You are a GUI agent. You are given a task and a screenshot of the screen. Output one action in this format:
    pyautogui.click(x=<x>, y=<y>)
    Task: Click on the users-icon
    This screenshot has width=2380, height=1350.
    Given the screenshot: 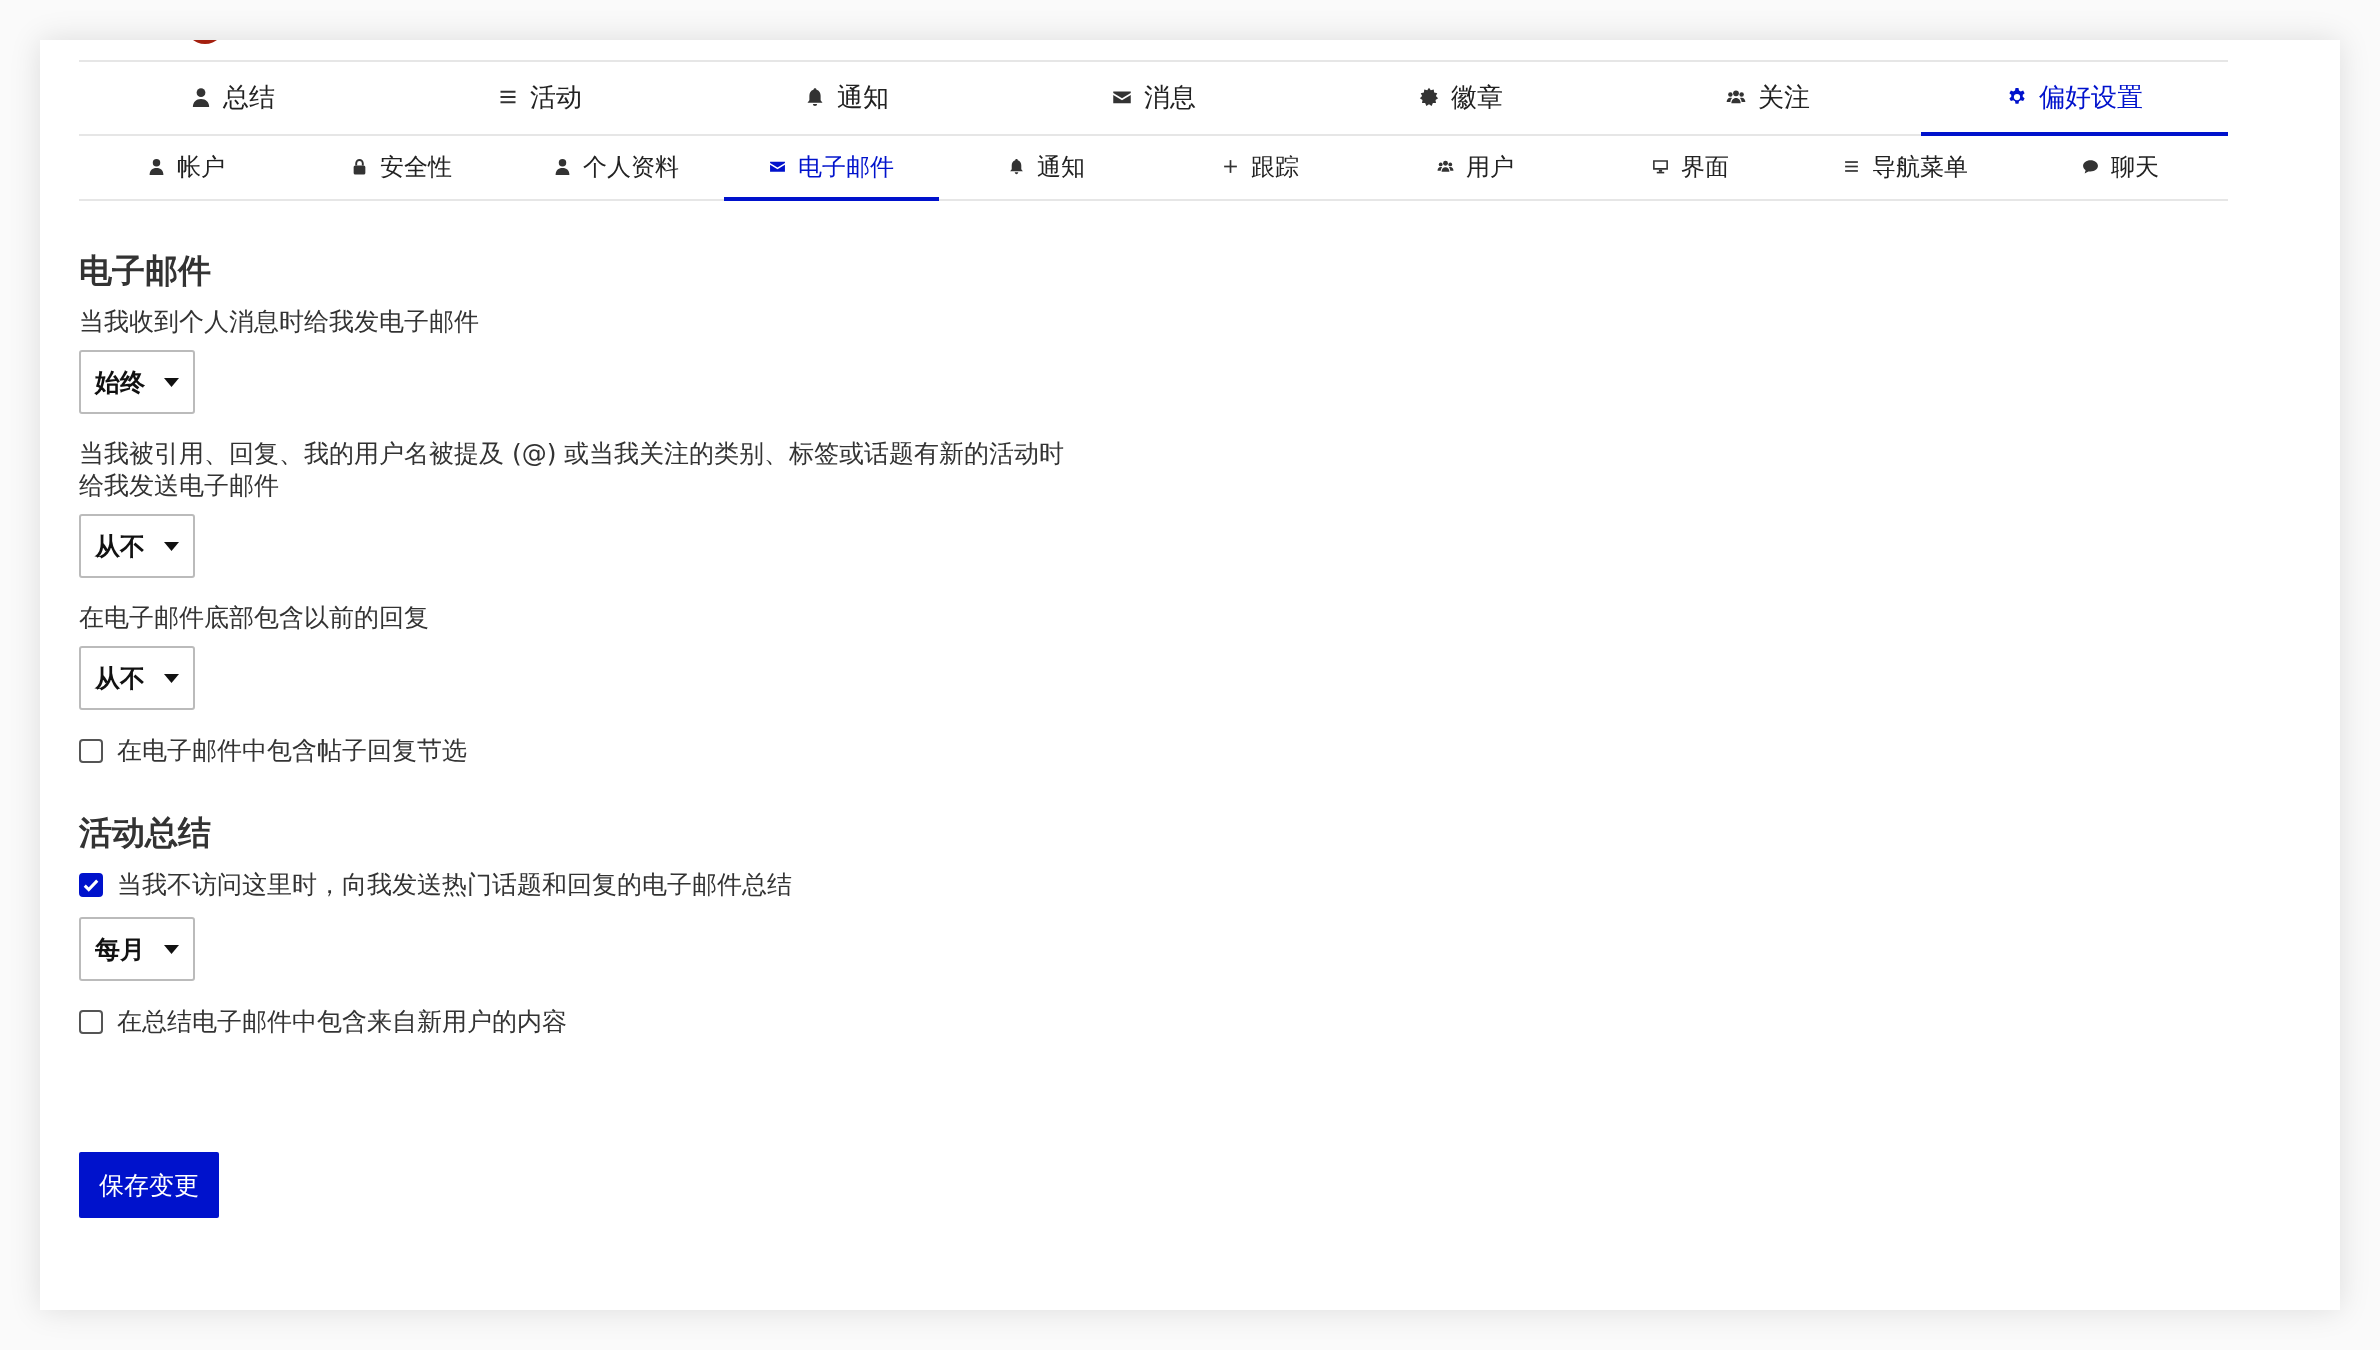 What is the action you would take?
    pyautogui.click(x=1446, y=166)
    